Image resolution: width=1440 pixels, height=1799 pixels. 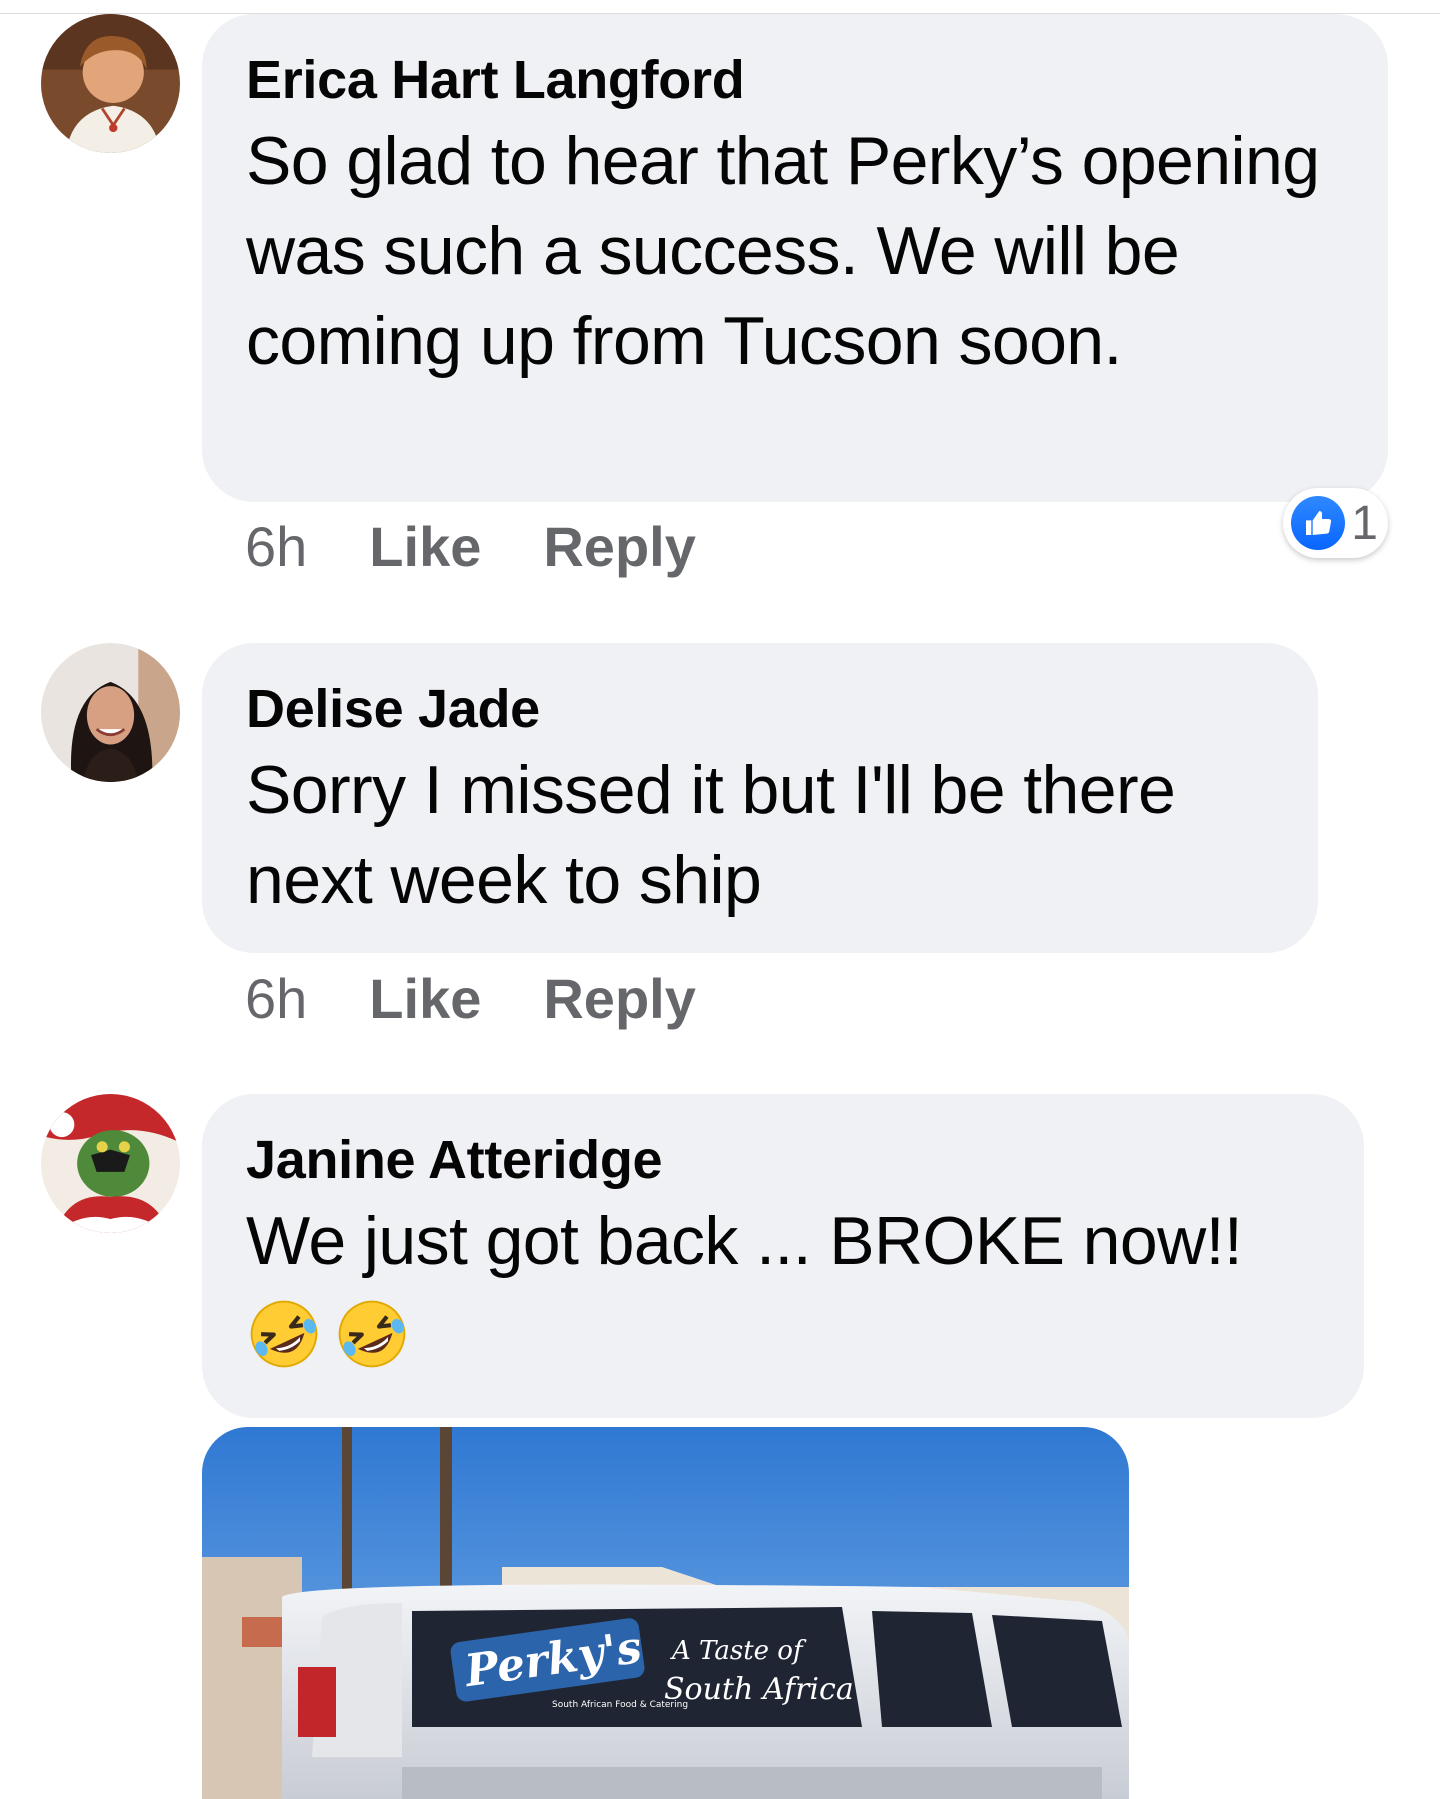 I want to click on reaction-count: 1, so click(x=1364, y=523).